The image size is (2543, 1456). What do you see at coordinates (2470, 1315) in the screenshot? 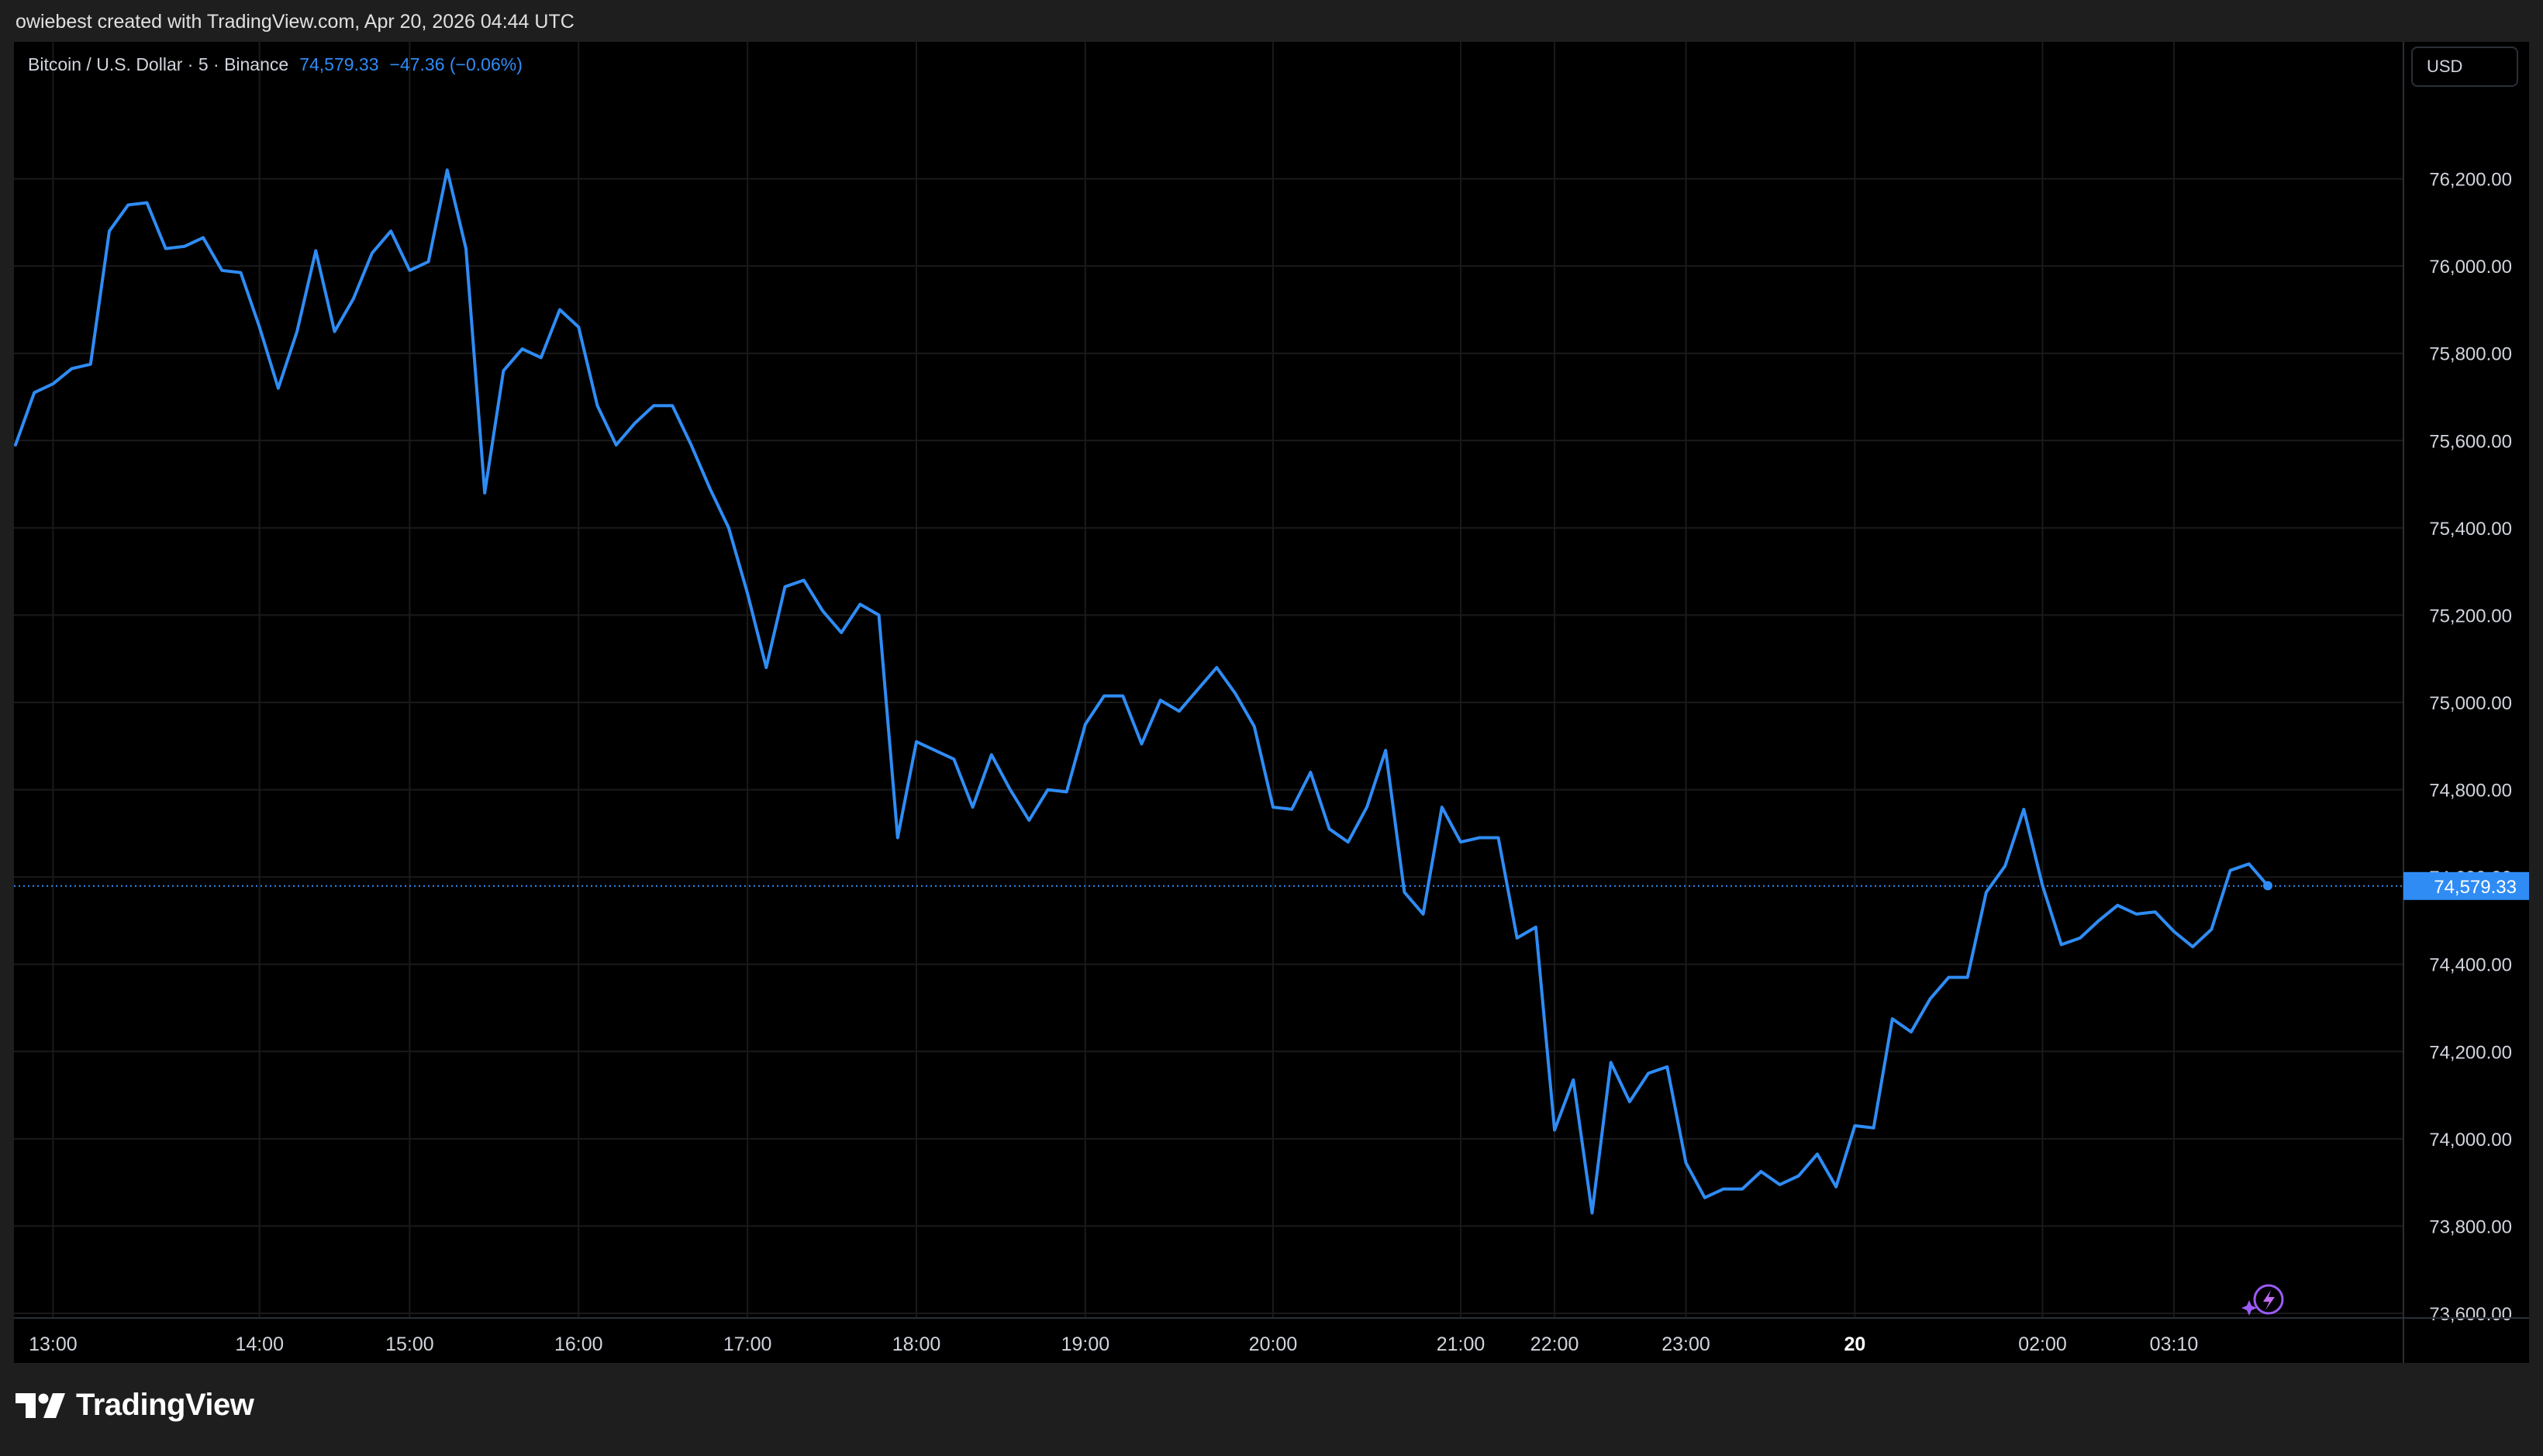
I see `y-tick-label: 73,600.00` at bounding box center [2470, 1315].